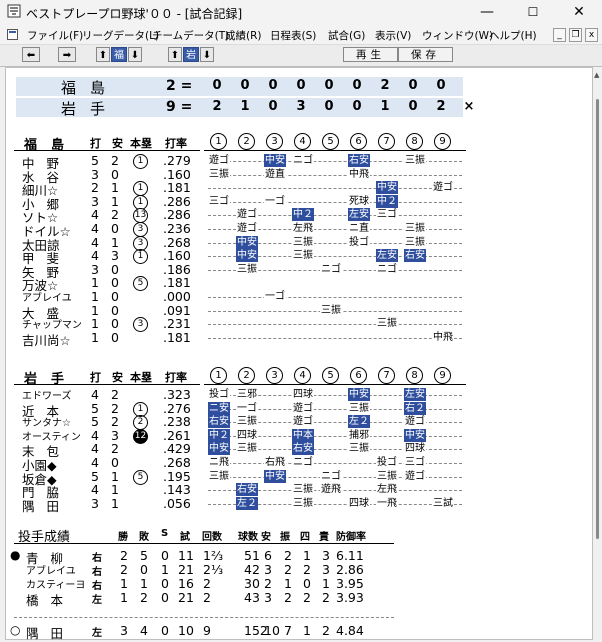  What do you see at coordinates (350, 555) in the screenshot?
I see `pitching-era: 6.11` at bounding box center [350, 555].